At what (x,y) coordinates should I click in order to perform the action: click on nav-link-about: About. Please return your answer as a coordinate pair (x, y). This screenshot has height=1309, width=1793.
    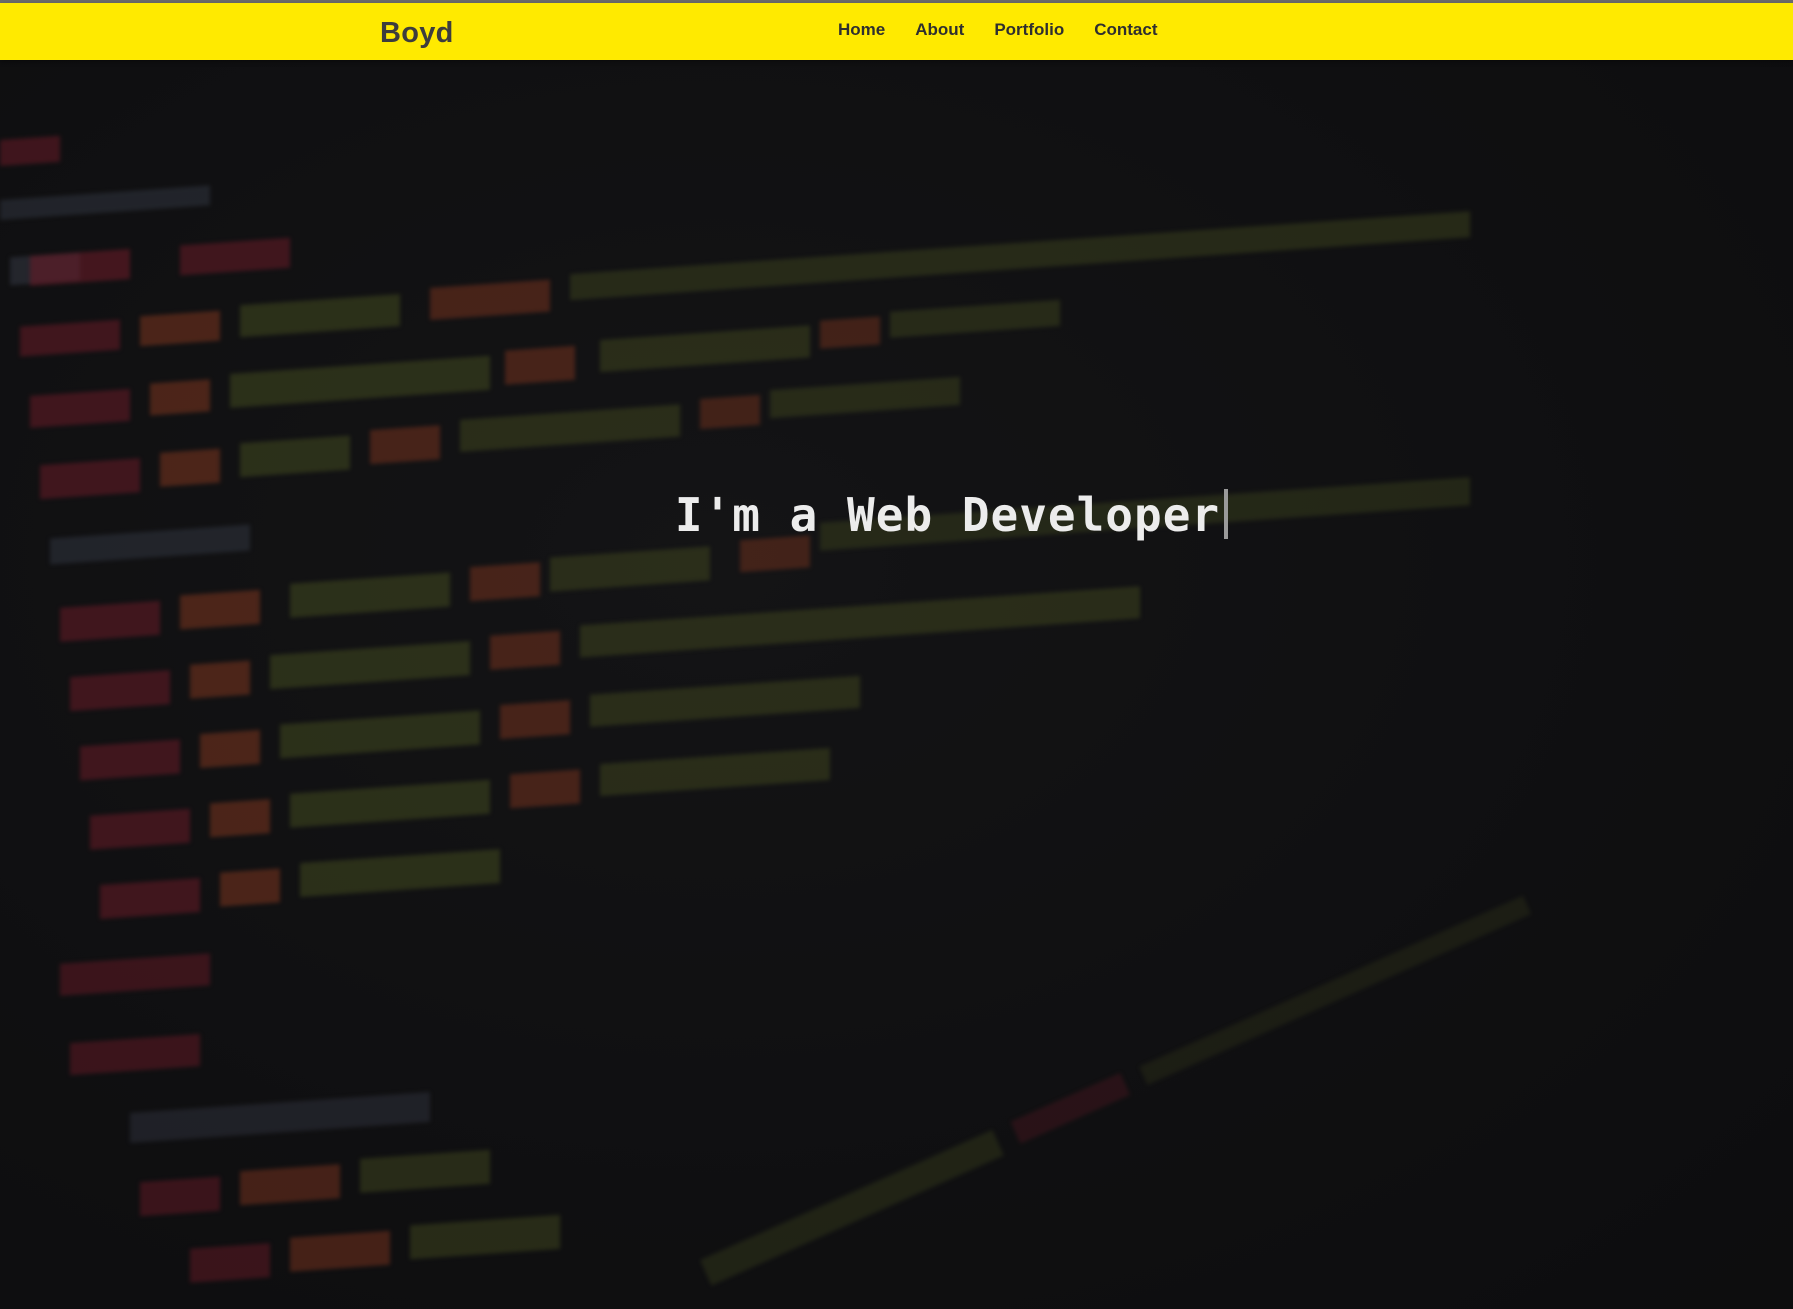
    Looking at the image, I should click on (939, 29).